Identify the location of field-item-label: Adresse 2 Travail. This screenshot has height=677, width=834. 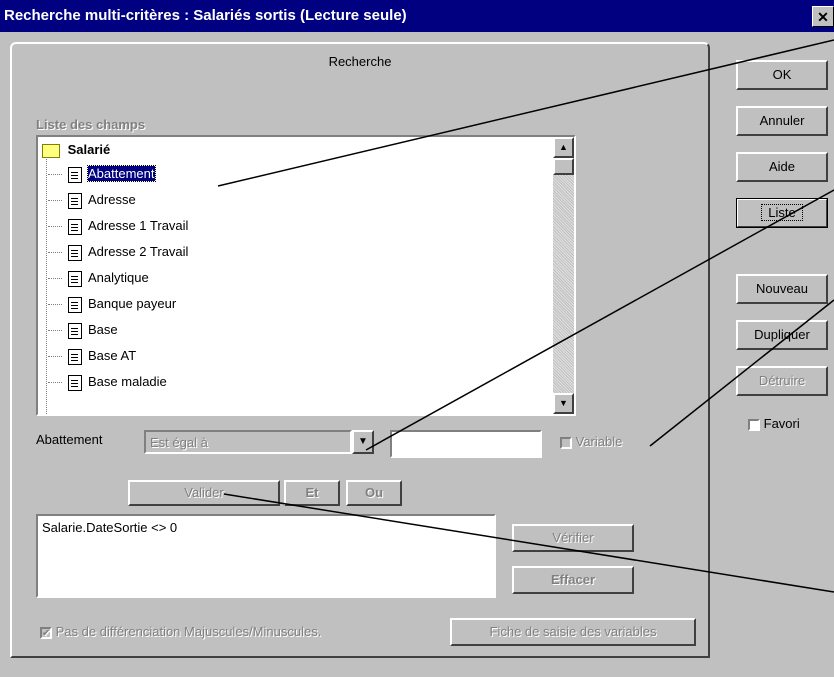
(138, 251).